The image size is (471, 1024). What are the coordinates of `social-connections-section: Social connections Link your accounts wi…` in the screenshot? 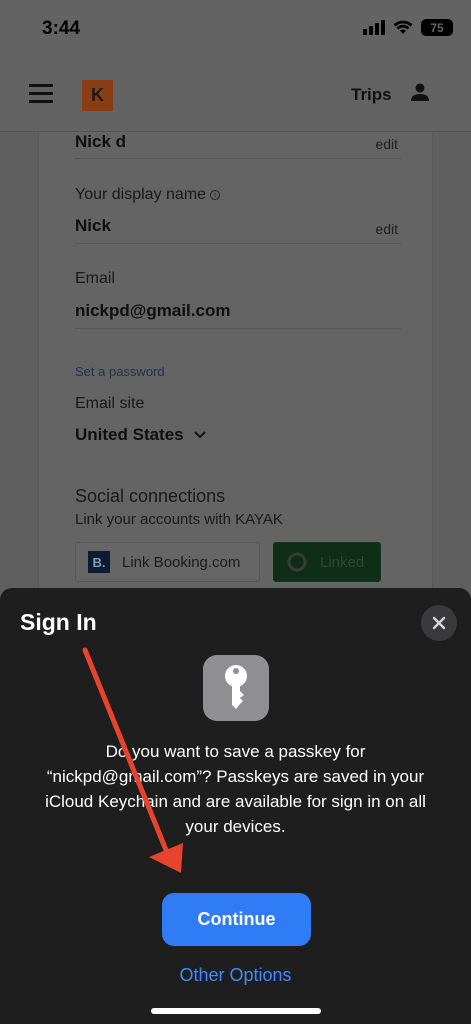 It's located at (238, 507).